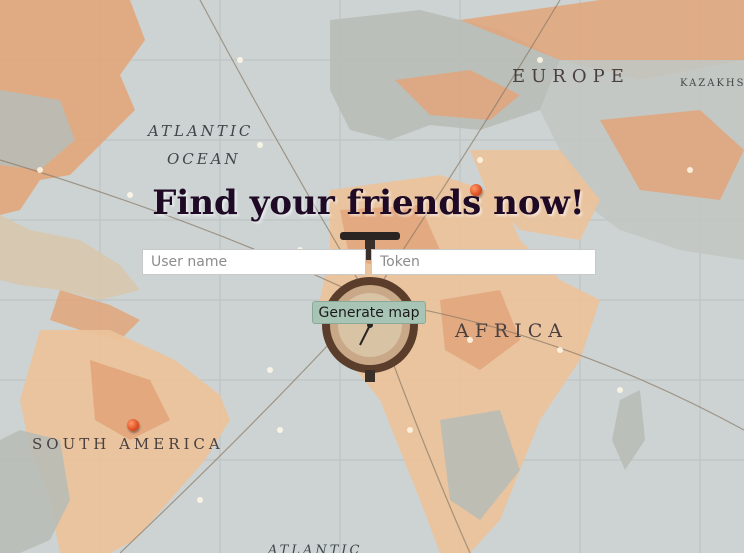 The image size is (744, 553). Describe the element at coordinates (369, 312) in the screenshot. I see `generate-map-button: Generate map` at that location.